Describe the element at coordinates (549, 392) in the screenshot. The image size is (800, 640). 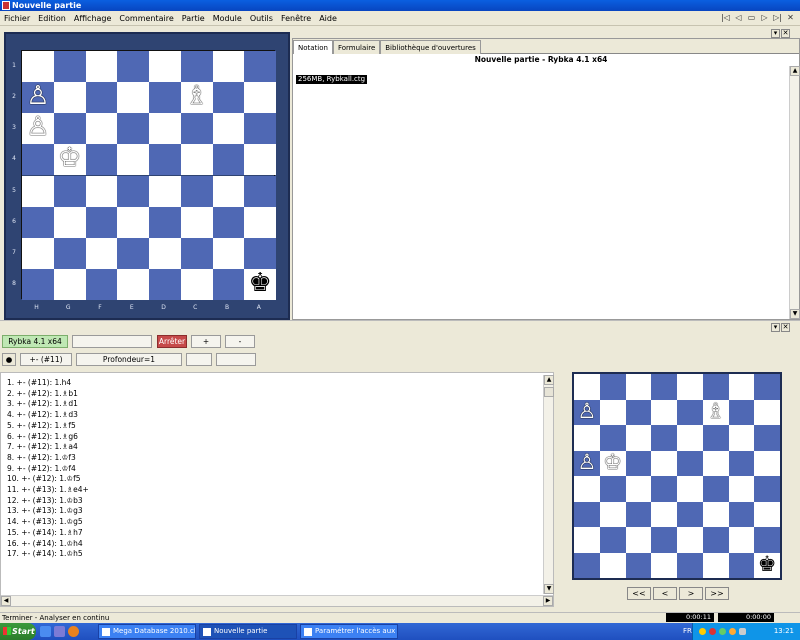
I see `scroll-thumb` at that location.